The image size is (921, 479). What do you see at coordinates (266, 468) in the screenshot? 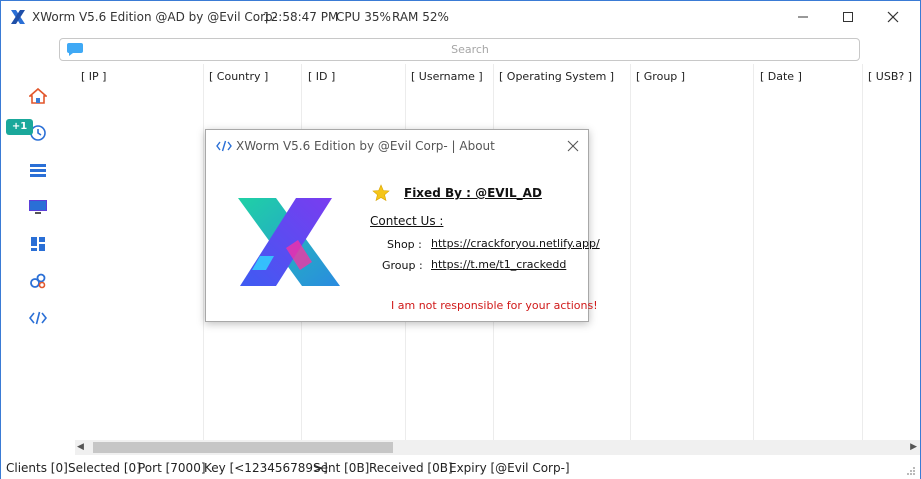
I see `status-key: Key [<123456789>]` at bounding box center [266, 468].